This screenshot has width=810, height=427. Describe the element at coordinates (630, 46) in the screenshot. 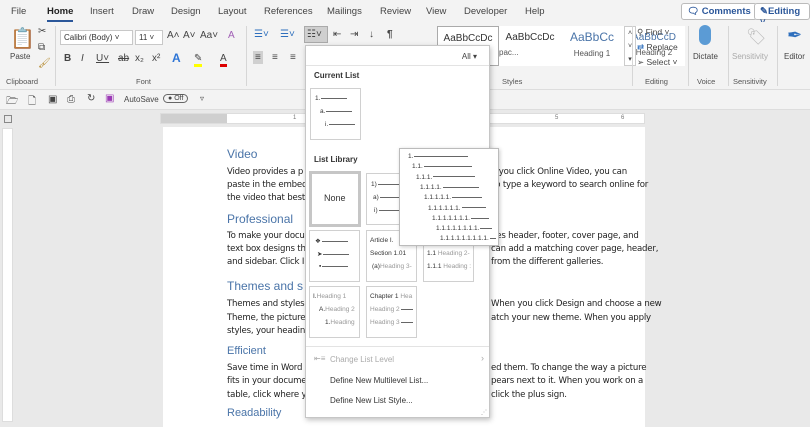

I see `styles-scroll: ˄ ˅ ▾` at that location.